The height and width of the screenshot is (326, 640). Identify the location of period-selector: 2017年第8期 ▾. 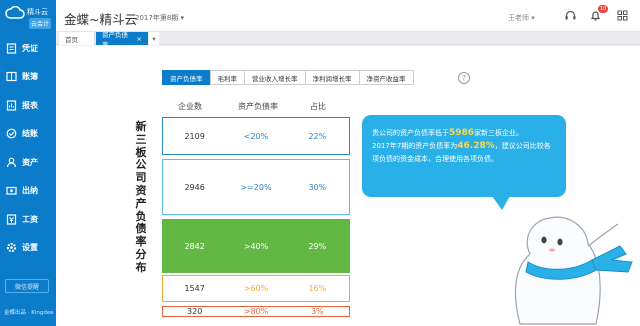
(159, 18).